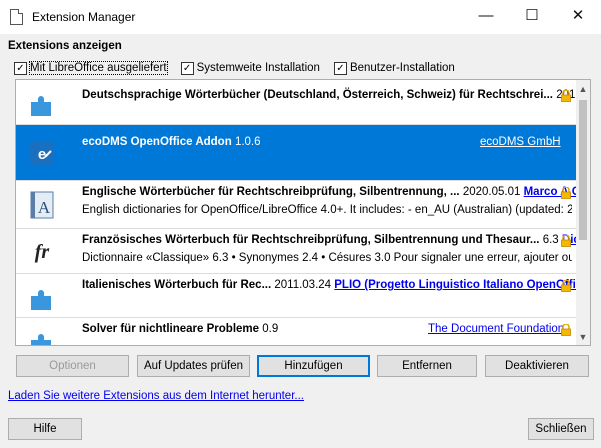 The height and width of the screenshot is (448, 601). I want to click on checkbox-user: ✓ Benutzer-Installation, so click(394, 68).